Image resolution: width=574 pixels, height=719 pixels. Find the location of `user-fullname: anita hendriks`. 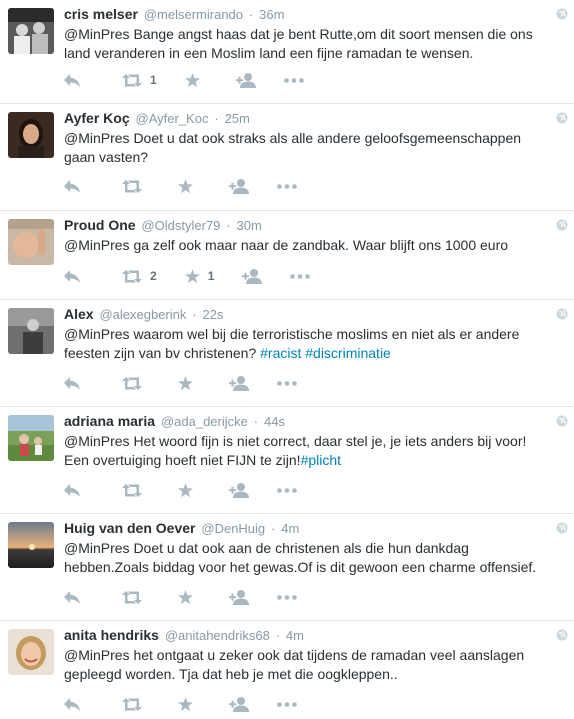

user-fullname: anita hendriks is located at coordinates (111, 635).